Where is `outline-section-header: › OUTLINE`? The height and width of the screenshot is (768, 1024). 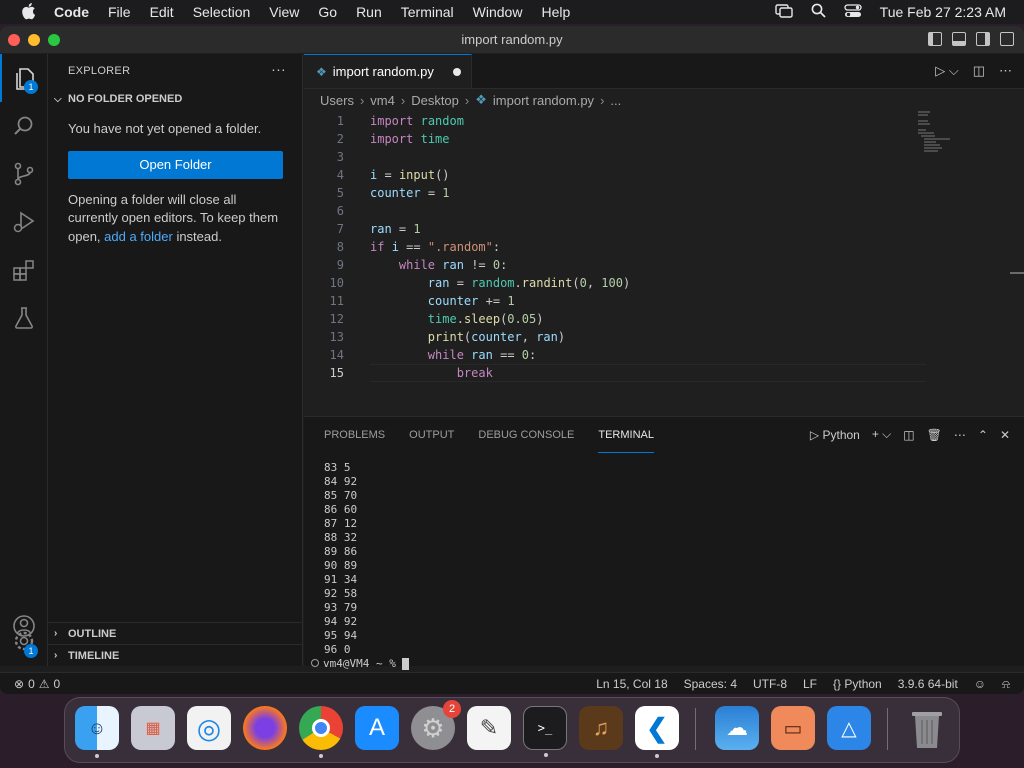 outline-section-header: › OUTLINE is located at coordinates (175, 633).